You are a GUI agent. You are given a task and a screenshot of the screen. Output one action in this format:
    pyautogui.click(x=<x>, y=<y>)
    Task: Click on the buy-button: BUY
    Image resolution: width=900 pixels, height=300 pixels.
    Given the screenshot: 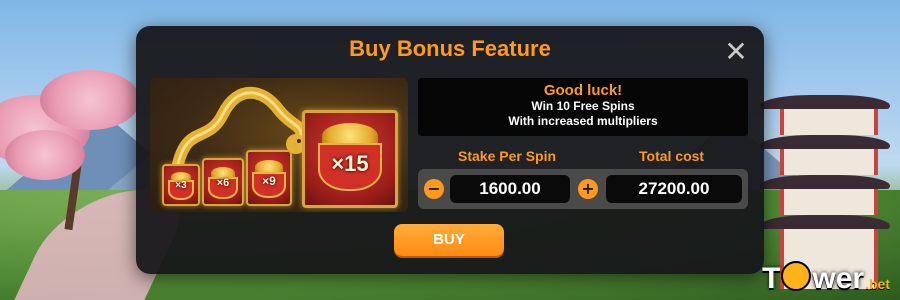 What is the action you would take?
    pyautogui.click(x=449, y=240)
    